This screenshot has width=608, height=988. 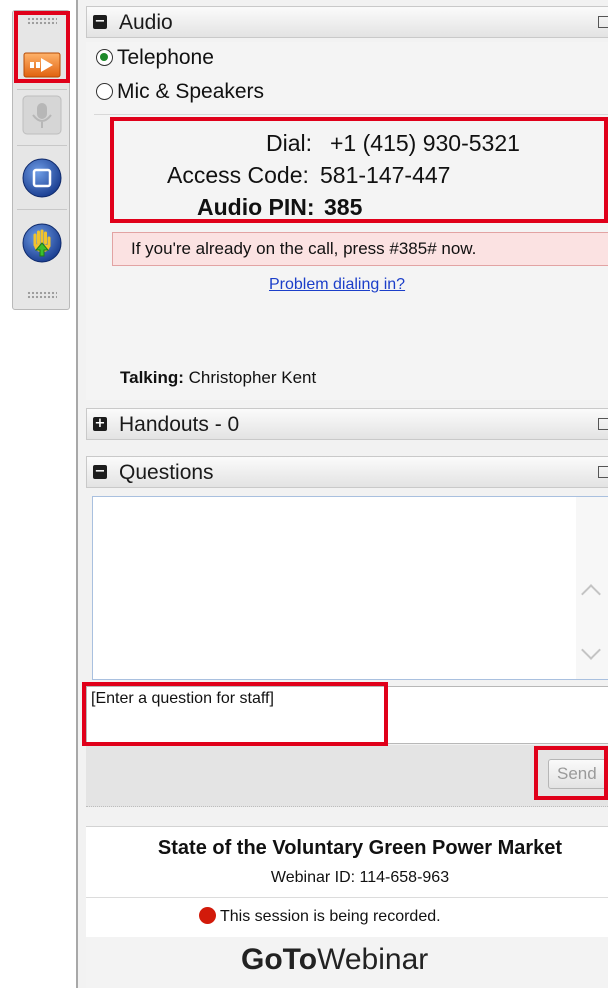 What do you see at coordinates (347, 776) in the screenshot?
I see `send-bar: Send` at bounding box center [347, 776].